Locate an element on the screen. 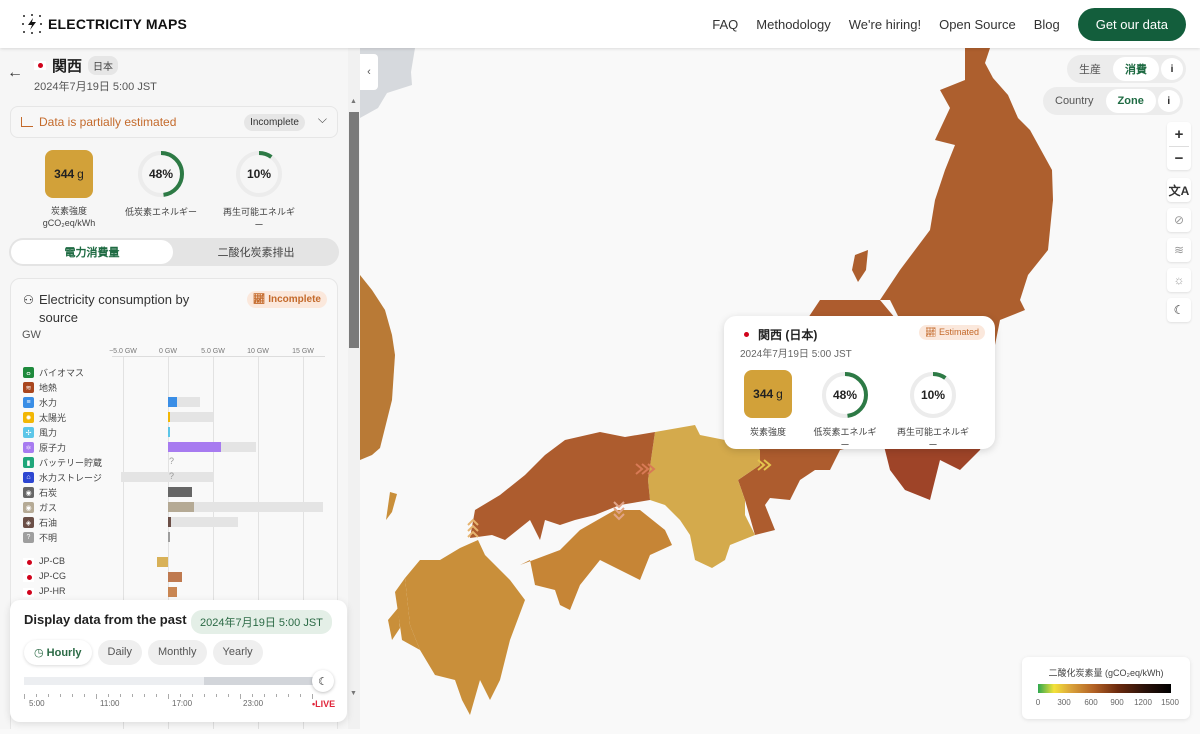 This screenshot has height=734, width=1200. zoom-out-button: − is located at coordinates (1179, 158).